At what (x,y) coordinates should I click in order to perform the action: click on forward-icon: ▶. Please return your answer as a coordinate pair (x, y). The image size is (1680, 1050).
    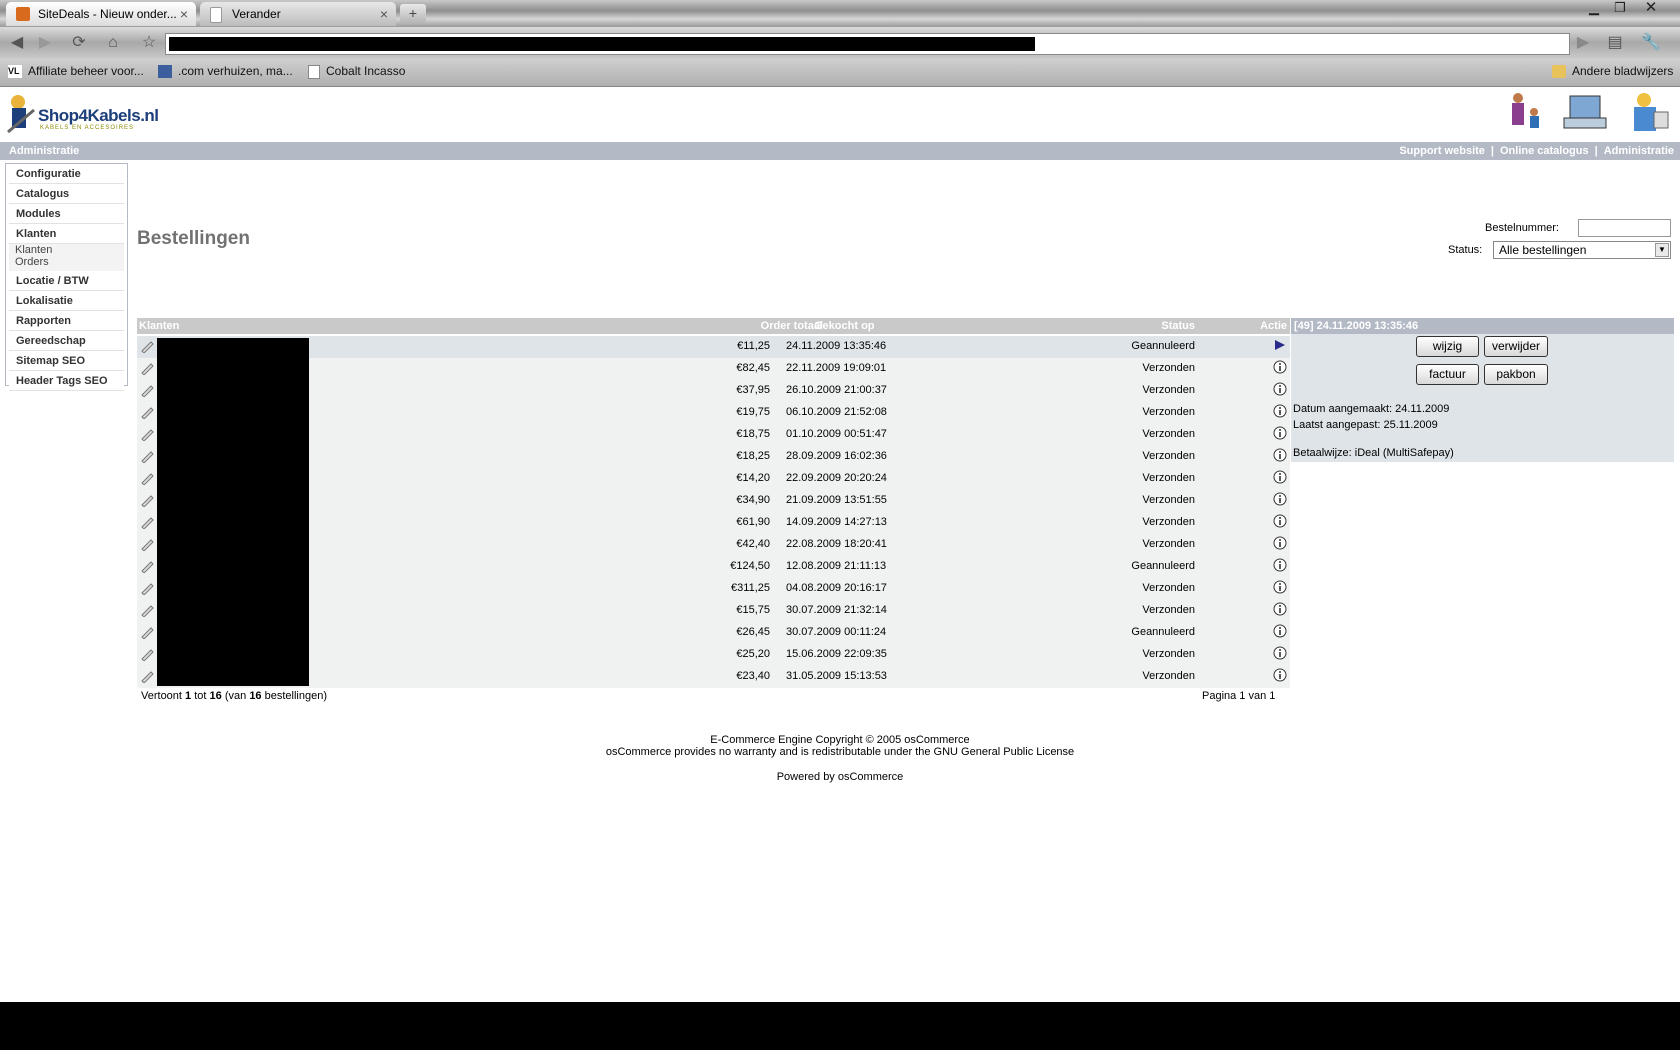
    Looking at the image, I should click on (45, 43).